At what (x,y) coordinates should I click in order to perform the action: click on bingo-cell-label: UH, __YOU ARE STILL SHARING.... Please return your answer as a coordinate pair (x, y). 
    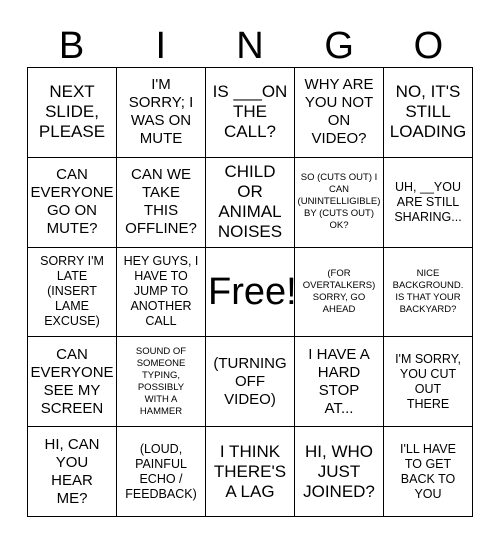
    Looking at the image, I should click on (428, 201).